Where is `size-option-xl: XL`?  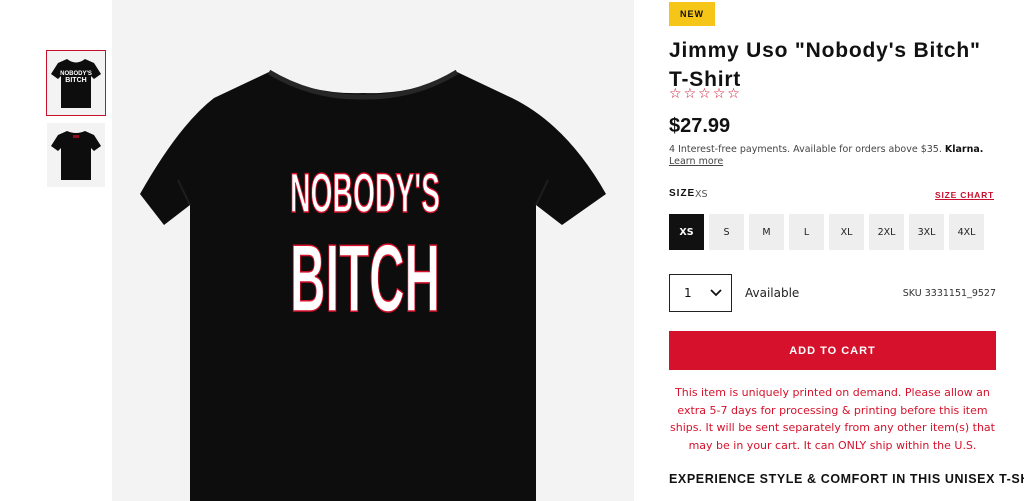
size-option-xl: XL is located at coordinates (846, 232).